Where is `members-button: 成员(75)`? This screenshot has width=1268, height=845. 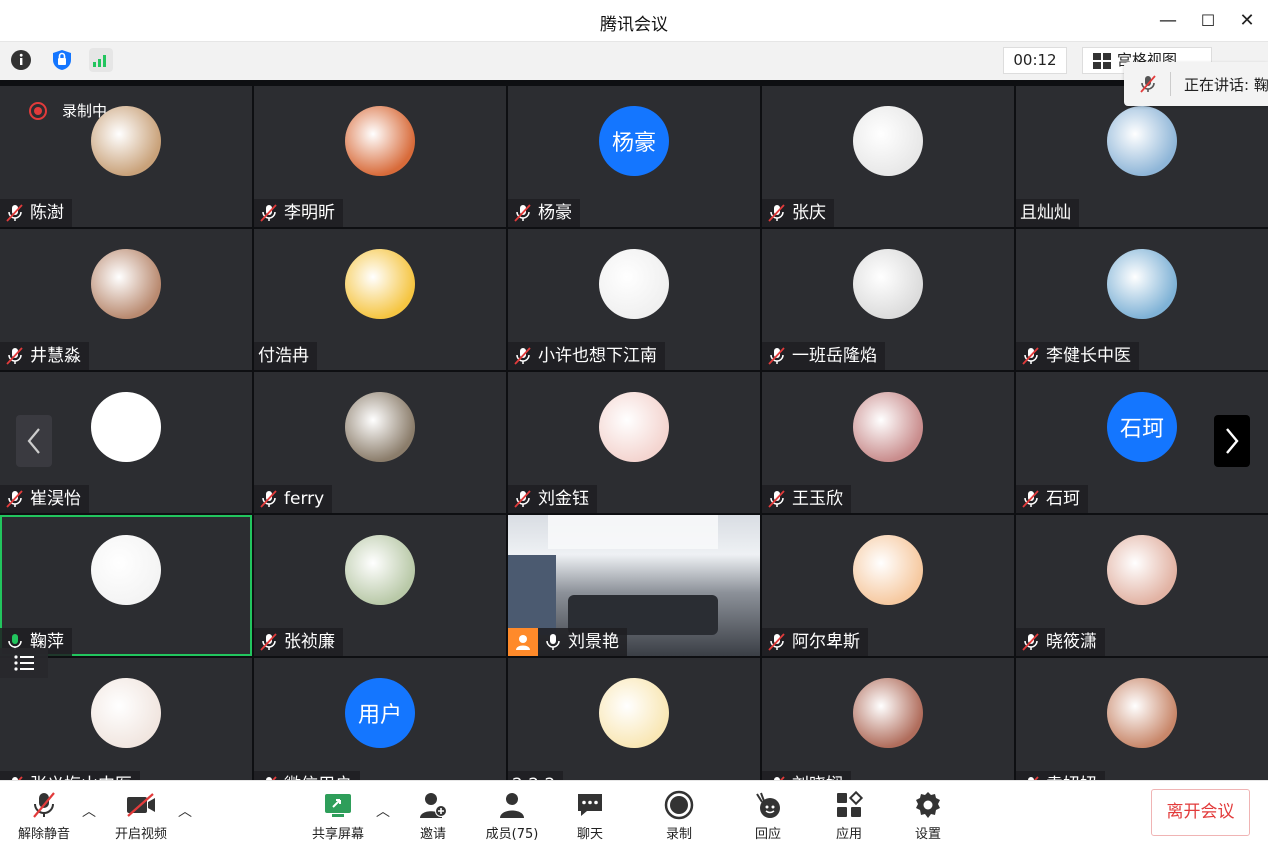
members-button: 成员(75) is located at coordinates (512, 815).